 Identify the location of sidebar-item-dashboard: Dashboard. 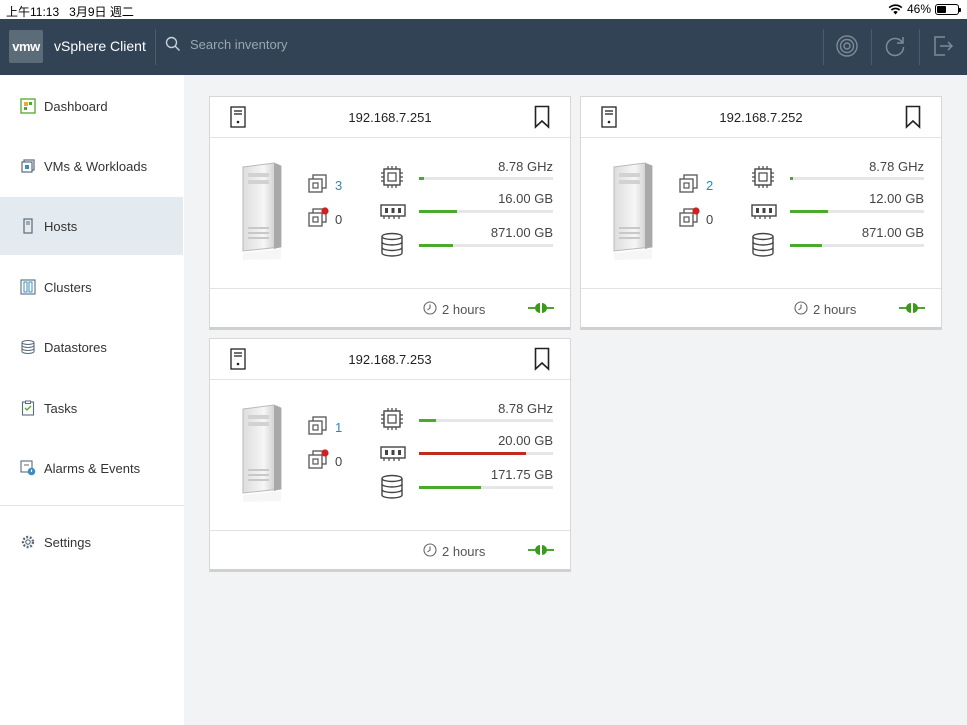
(91, 106).